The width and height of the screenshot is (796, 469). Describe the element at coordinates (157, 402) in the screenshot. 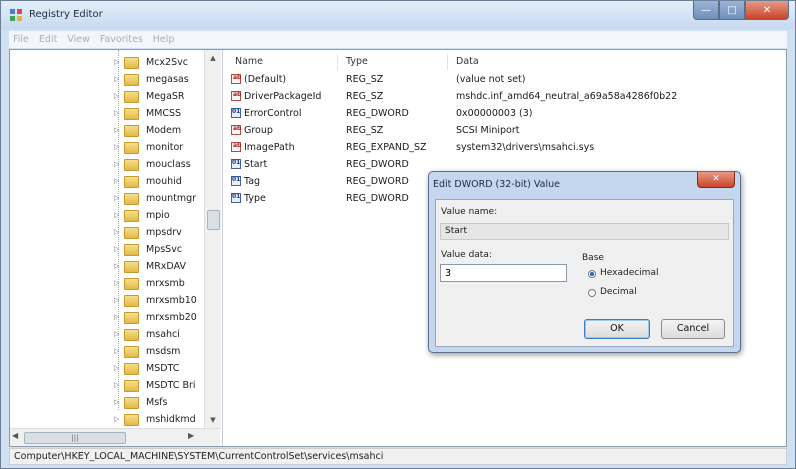

I see `tree-item-label: Msfs` at that location.